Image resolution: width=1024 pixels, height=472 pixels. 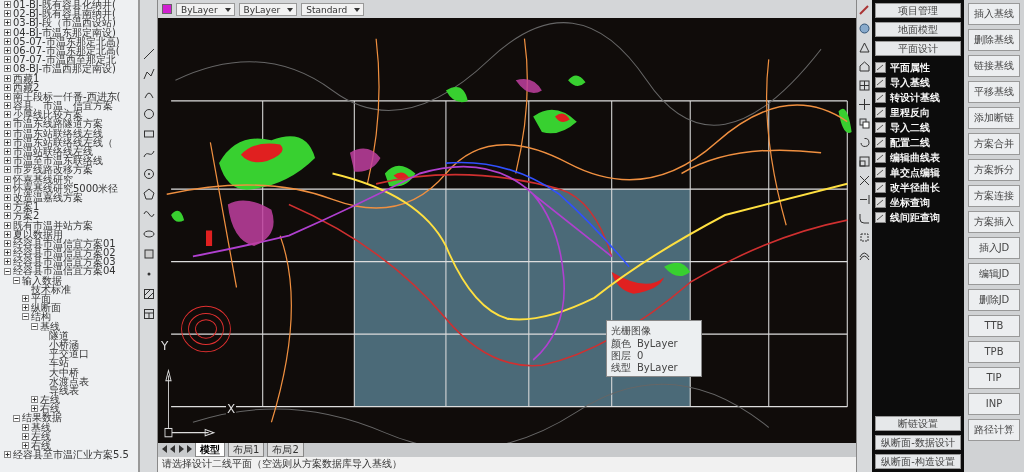 What do you see at coordinates (918, 423) in the screenshot?
I see `panel-tab-button: 断链设置` at bounding box center [918, 423].